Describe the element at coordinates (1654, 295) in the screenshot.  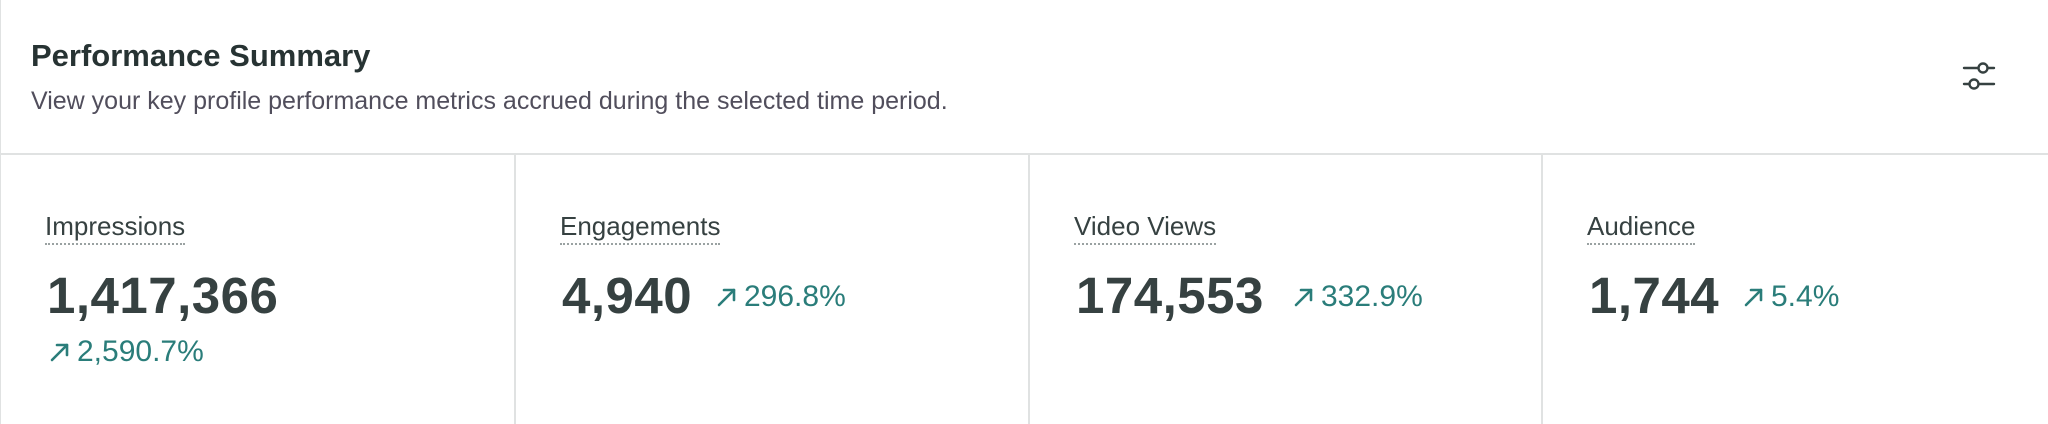
I see `metric-value: 1,744` at that location.